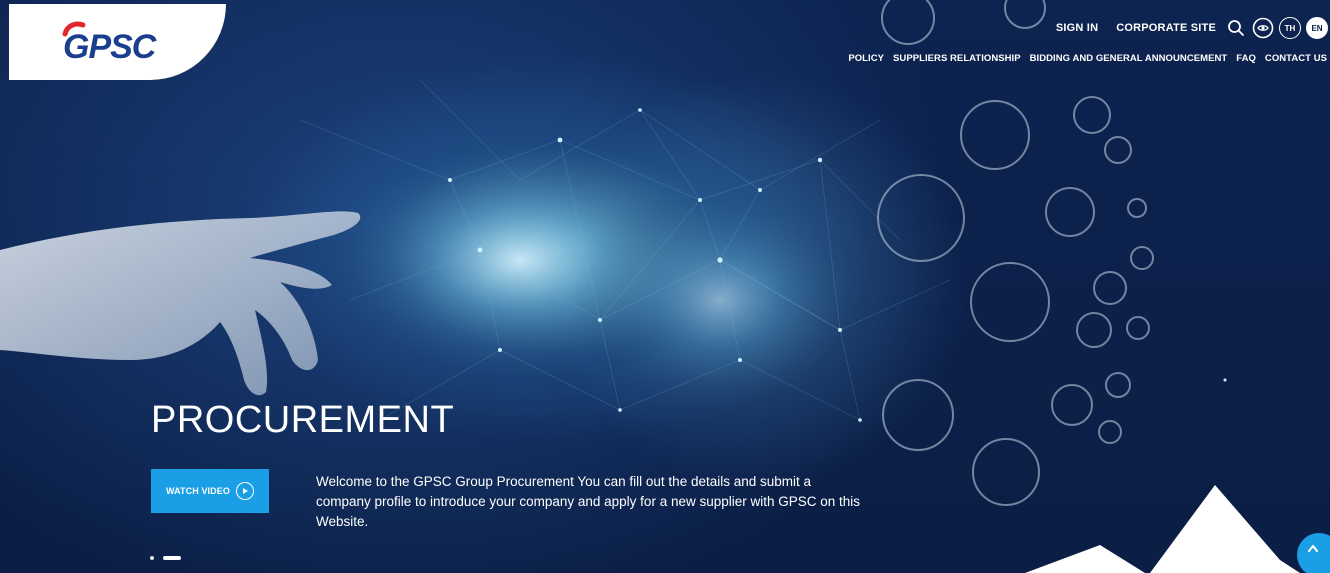 This screenshot has width=1330, height=573. What do you see at coordinates (1263, 28) in the screenshot?
I see `accessibility-icon` at bounding box center [1263, 28].